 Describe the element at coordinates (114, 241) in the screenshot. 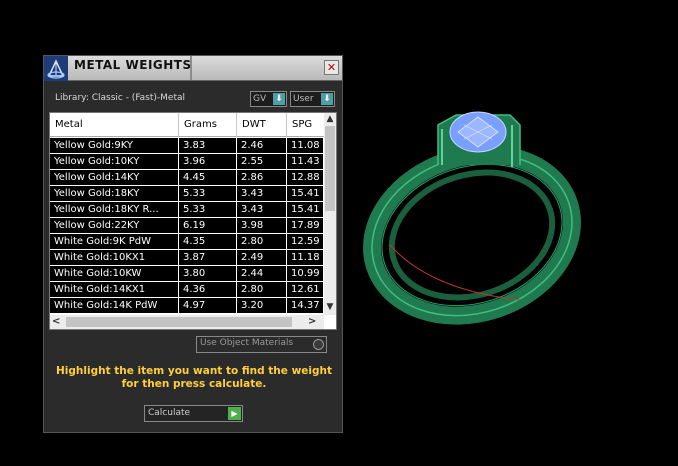

I see `metal-cell: White Gold:9K PdW` at that location.